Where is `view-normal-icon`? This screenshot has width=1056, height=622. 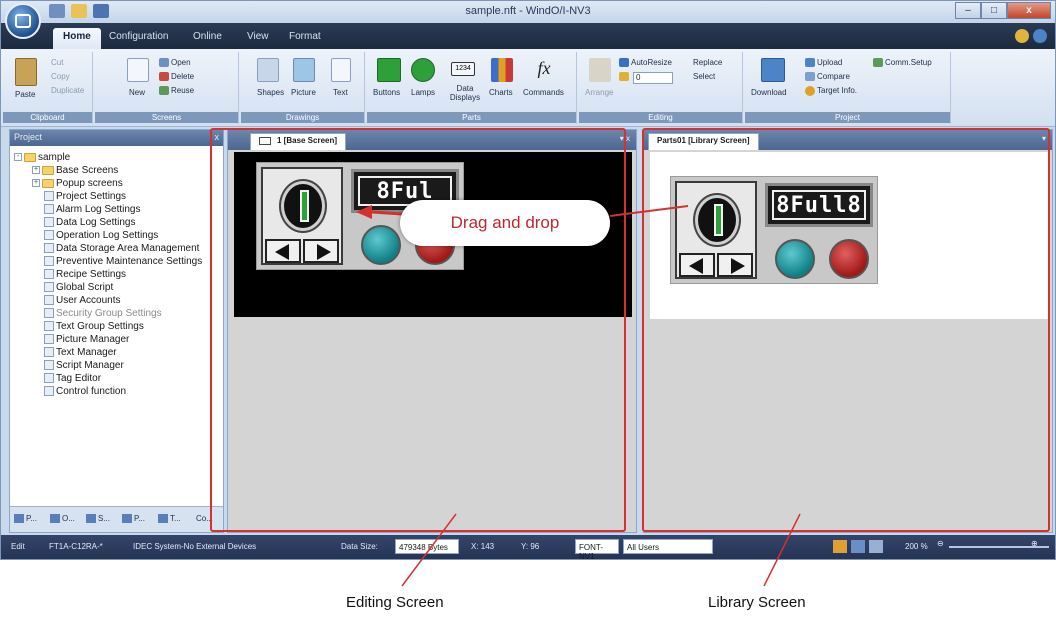
view-normal-icon is located at coordinates (840, 546).